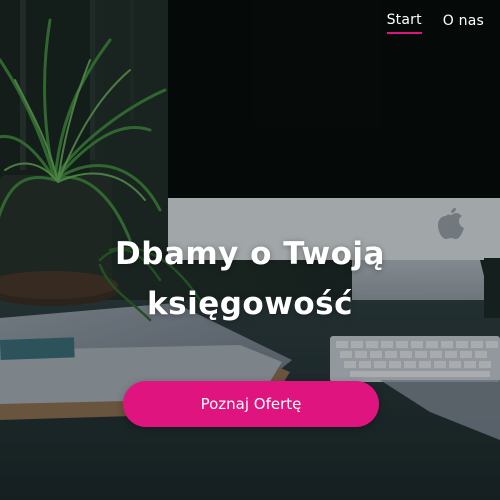 This screenshot has width=500, height=500. What do you see at coordinates (250, 253) in the screenshot?
I see `hero-headline-line-1: Dbamy o Twoją` at bounding box center [250, 253].